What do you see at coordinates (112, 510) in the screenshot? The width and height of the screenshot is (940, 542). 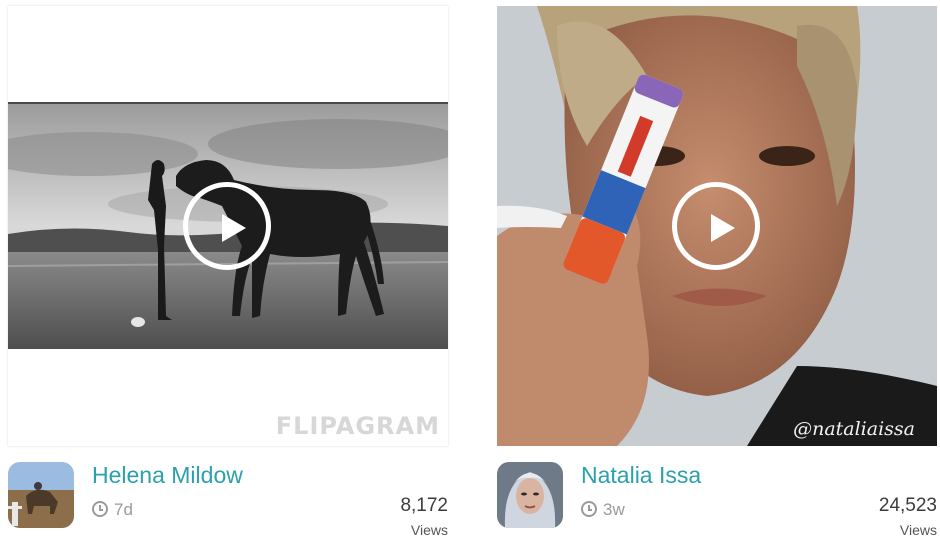 I see `post-age: 7d` at bounding box center [112, 510].